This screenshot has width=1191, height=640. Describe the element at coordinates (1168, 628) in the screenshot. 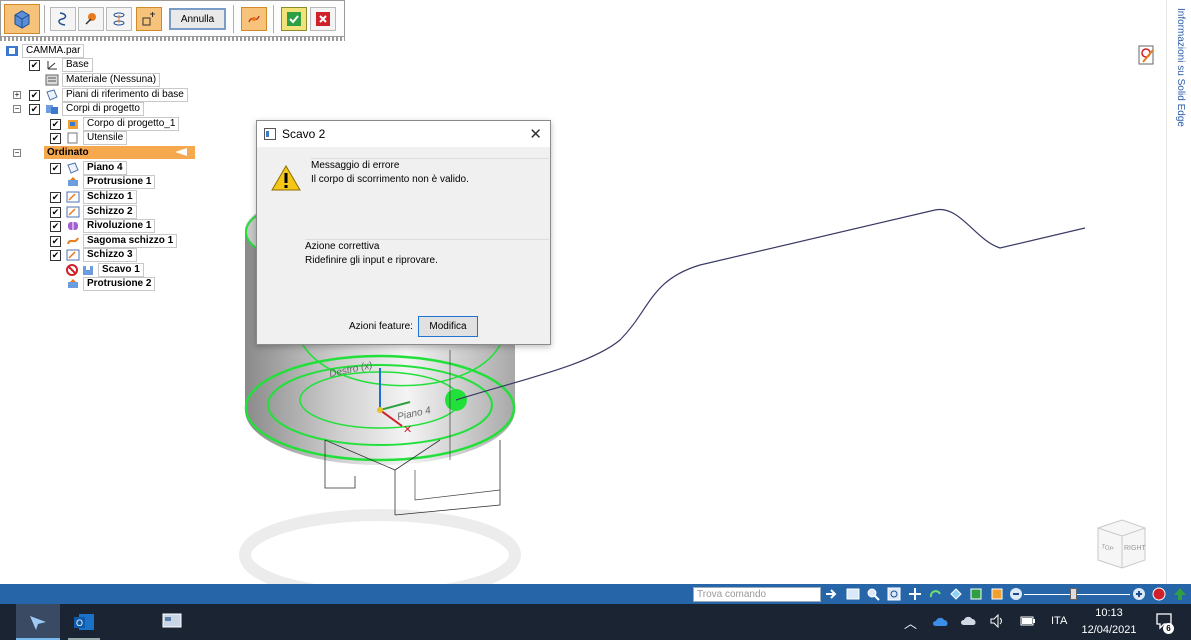

I see `notification-count: 6` at that location.